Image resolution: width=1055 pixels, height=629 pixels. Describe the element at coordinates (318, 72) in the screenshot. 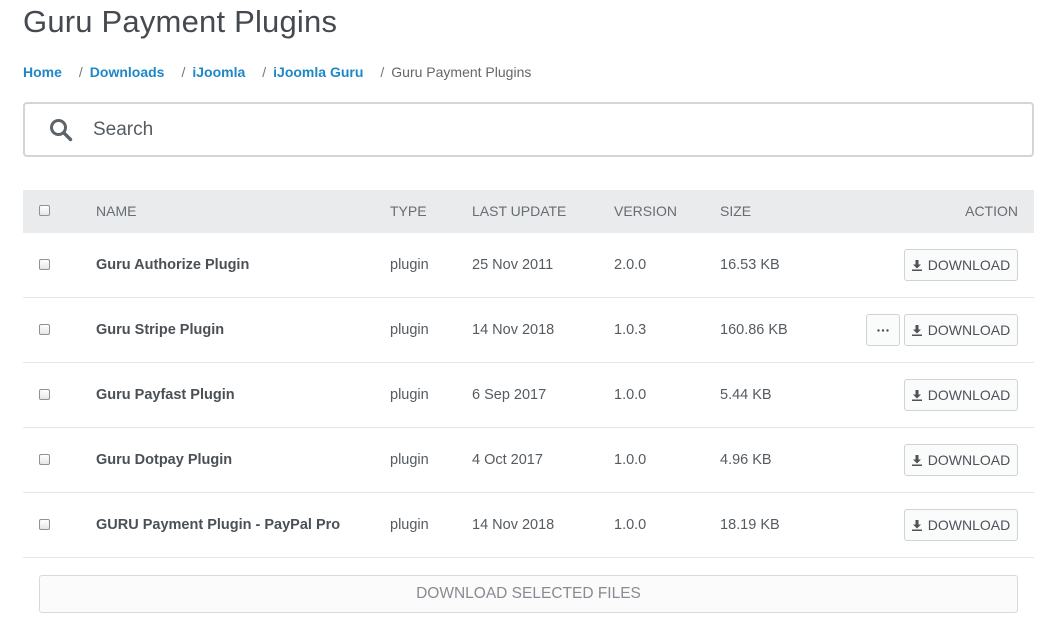

I see `breadcrumb-ijoomla-guru: iJoomla Guru` at that location.